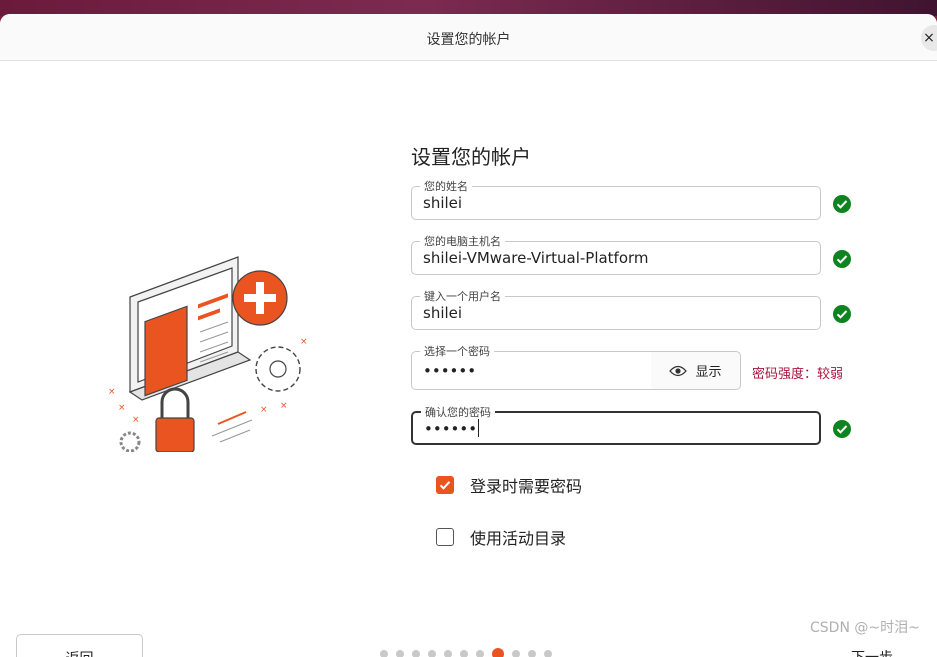 The image size is (937, 657). What do you see at coordinates (678, 370) in the screenshot?
I see `eye-icon` at bounding box center [678, 370].